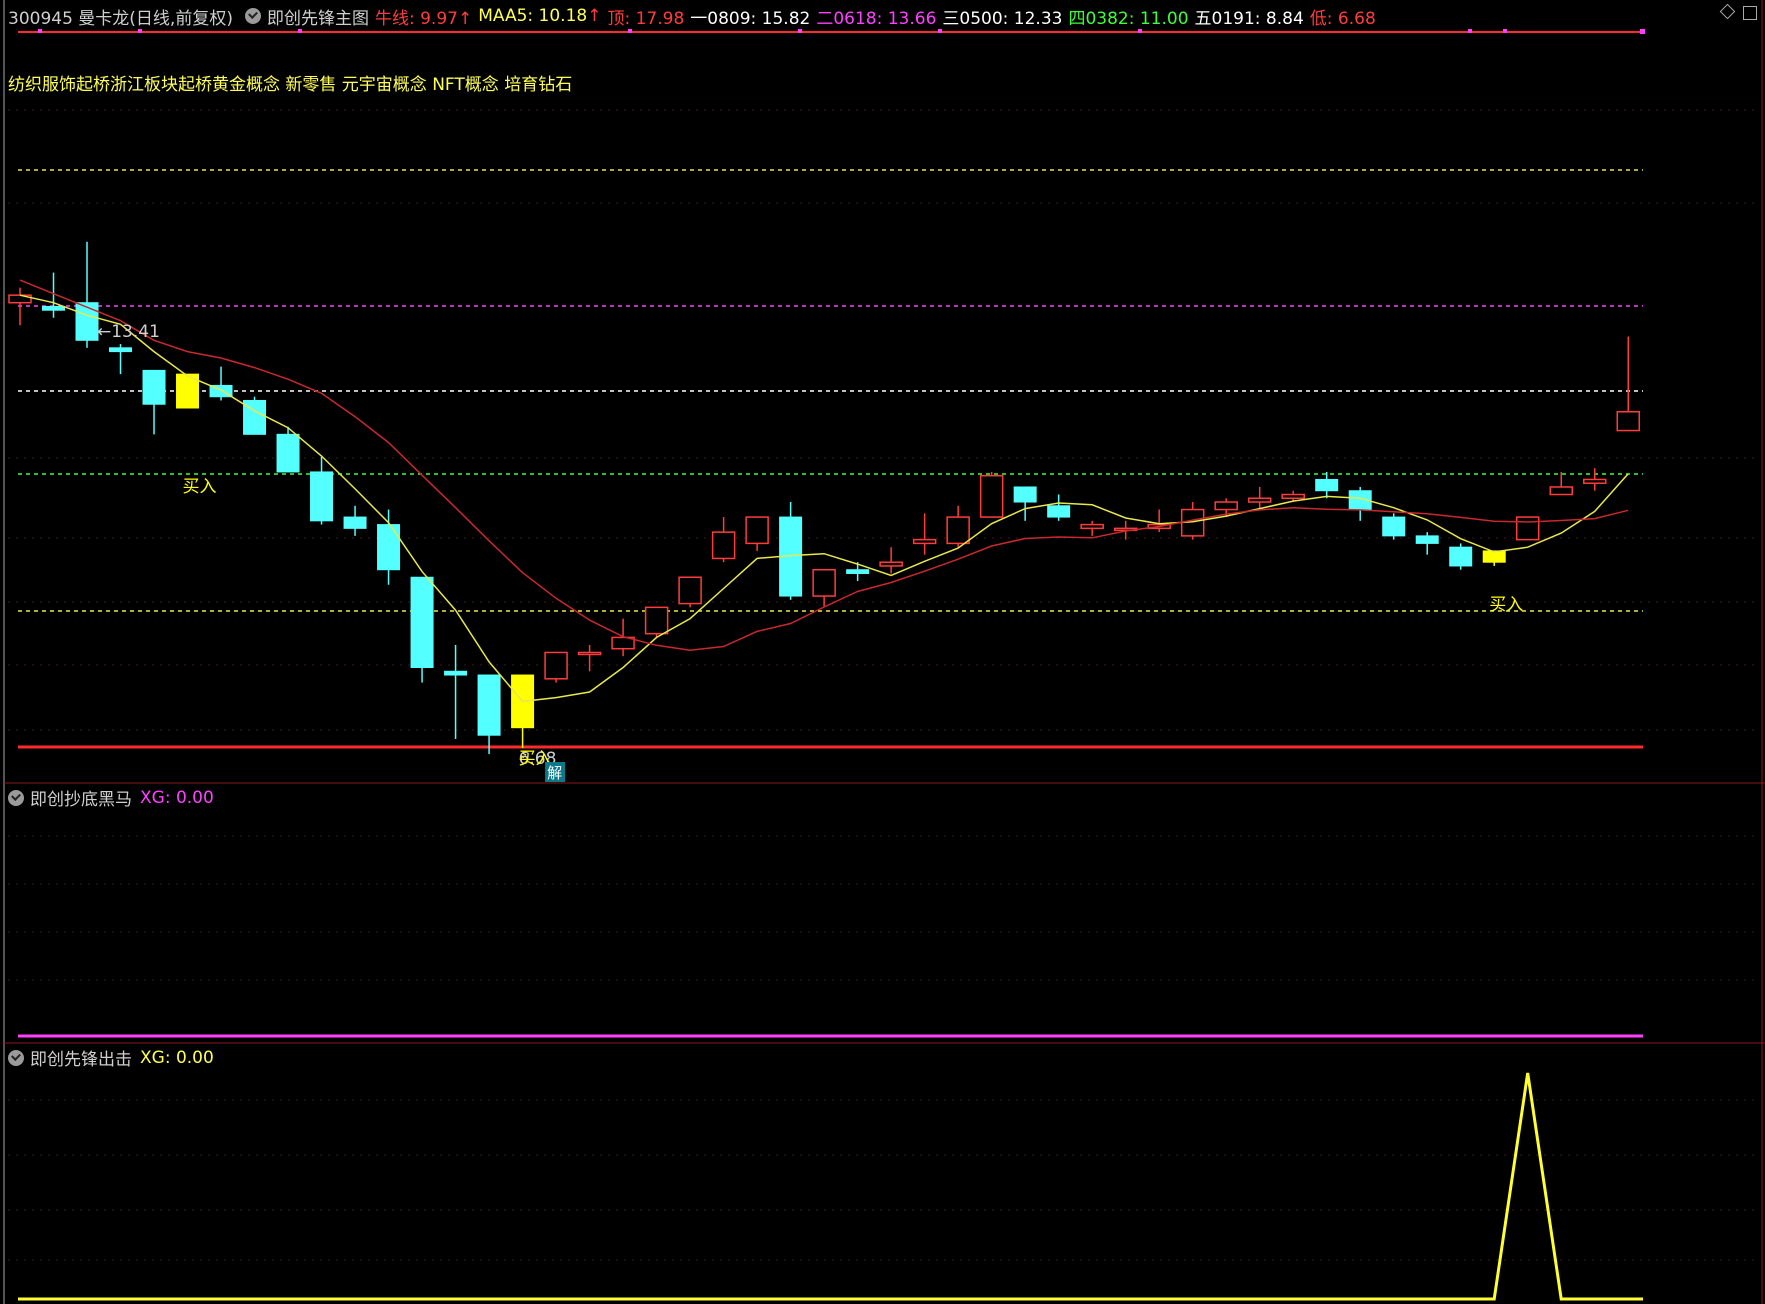 The width and height of the screenshot is (1765, 1304). Describe the element at coordinates (16, 1057) in the screenshot. I see `panel3-toggle-icon` at that location.